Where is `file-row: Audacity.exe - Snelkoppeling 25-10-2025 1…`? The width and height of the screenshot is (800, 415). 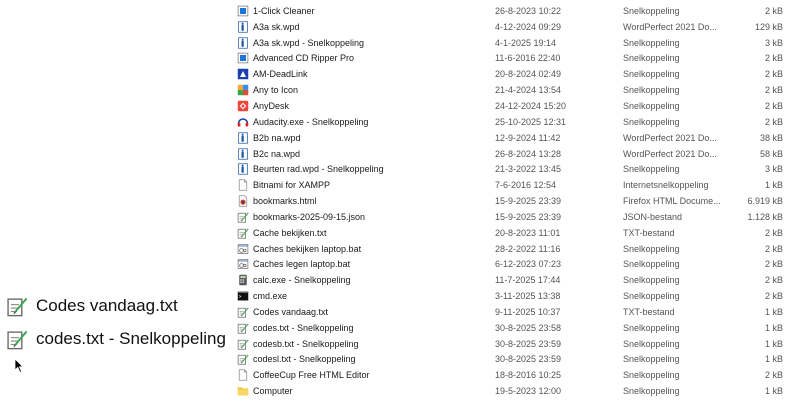 file-row: Audacity.exe - Snelkoppeling 25-10-2025 1… is located at coordinates (517, 122).